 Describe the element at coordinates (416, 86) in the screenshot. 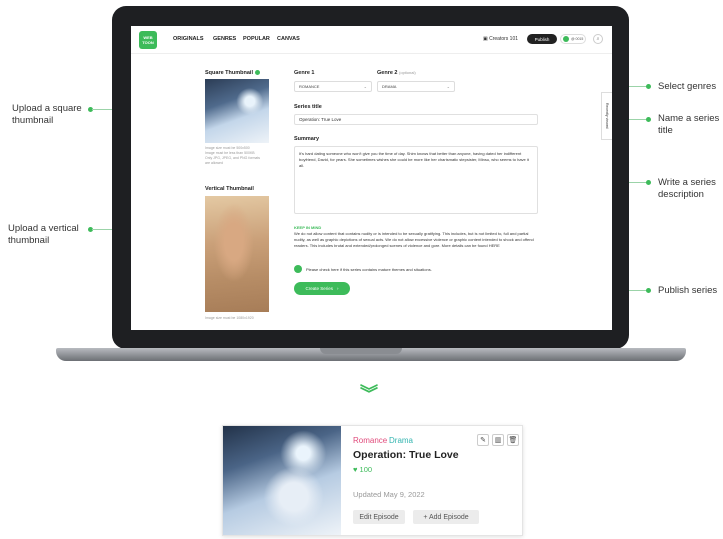

I see `genre2-select: DRAMA ⌄` at that location.